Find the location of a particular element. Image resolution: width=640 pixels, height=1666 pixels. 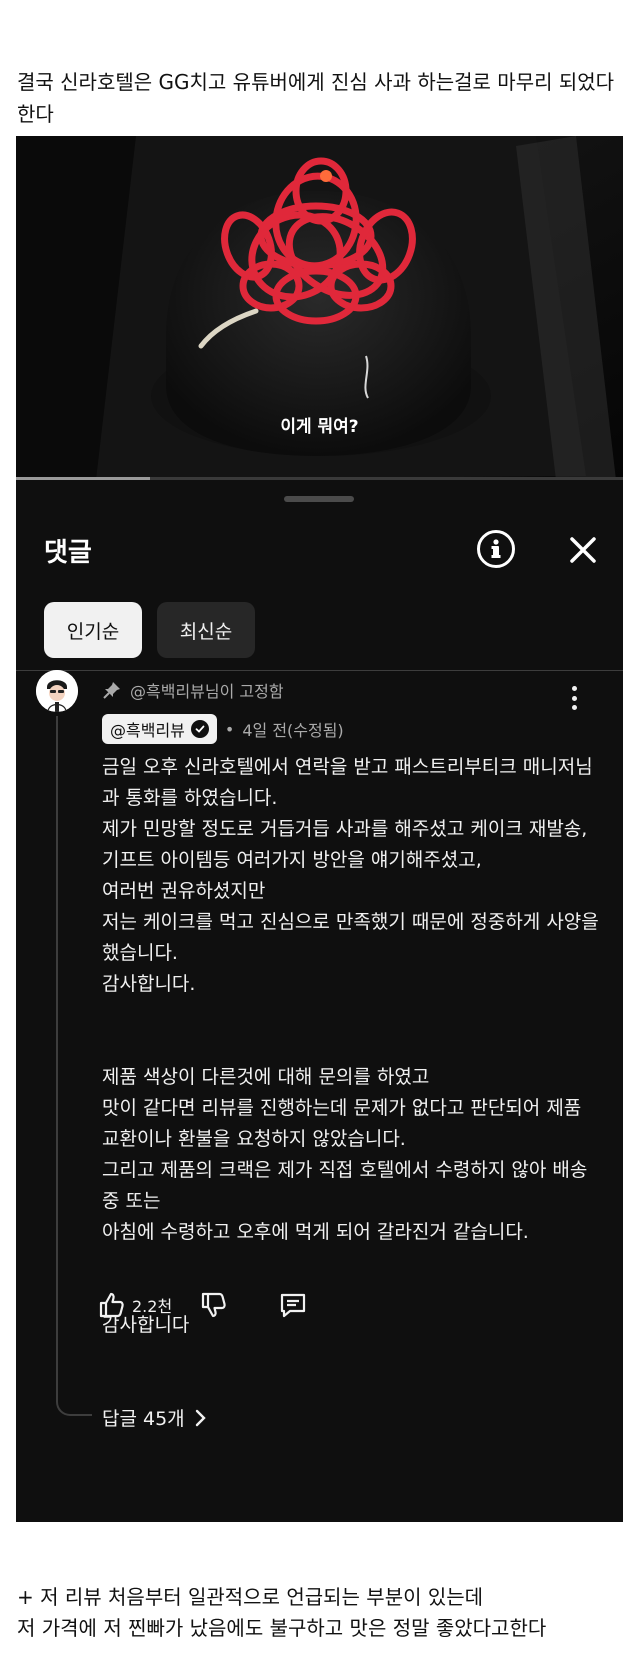

panel-title: 댓글 is located at coordinates (68, 553).